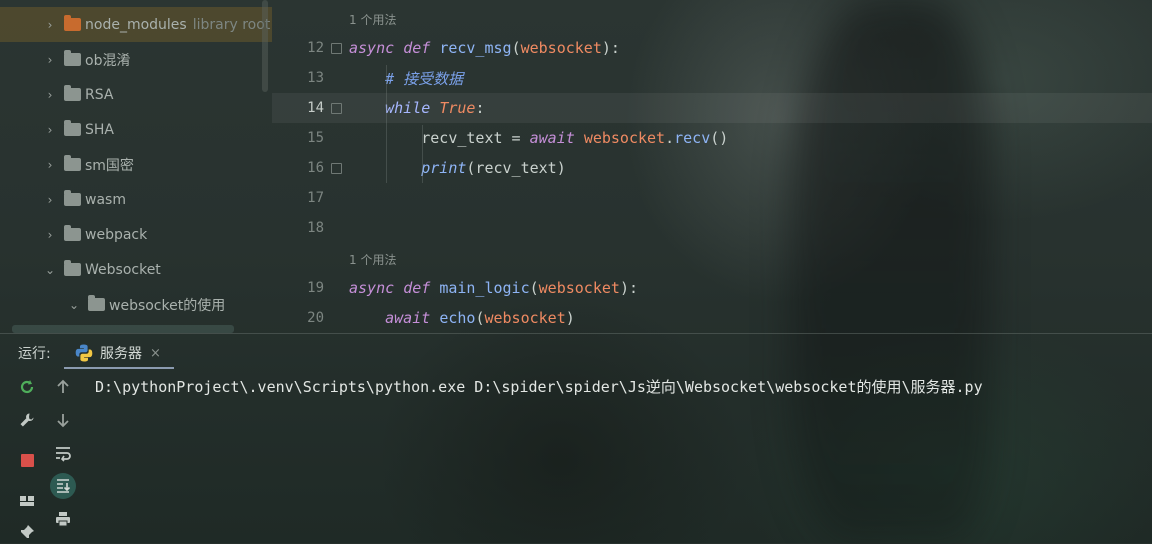  I want to click on print-icon, so click(63, 519).